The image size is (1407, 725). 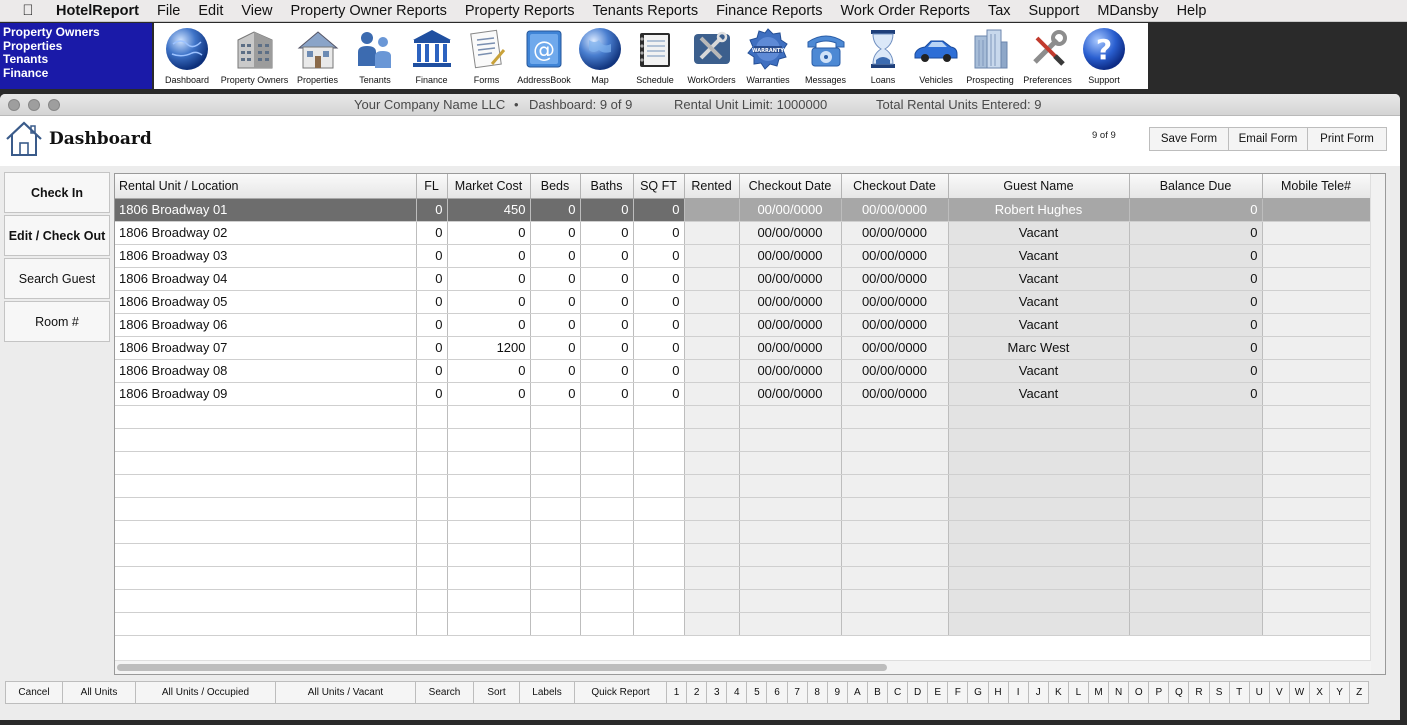 What do you see at coordinates (444, 692) in the screenshot?
I see `search-button: Search` at bounding box center [444, 692].